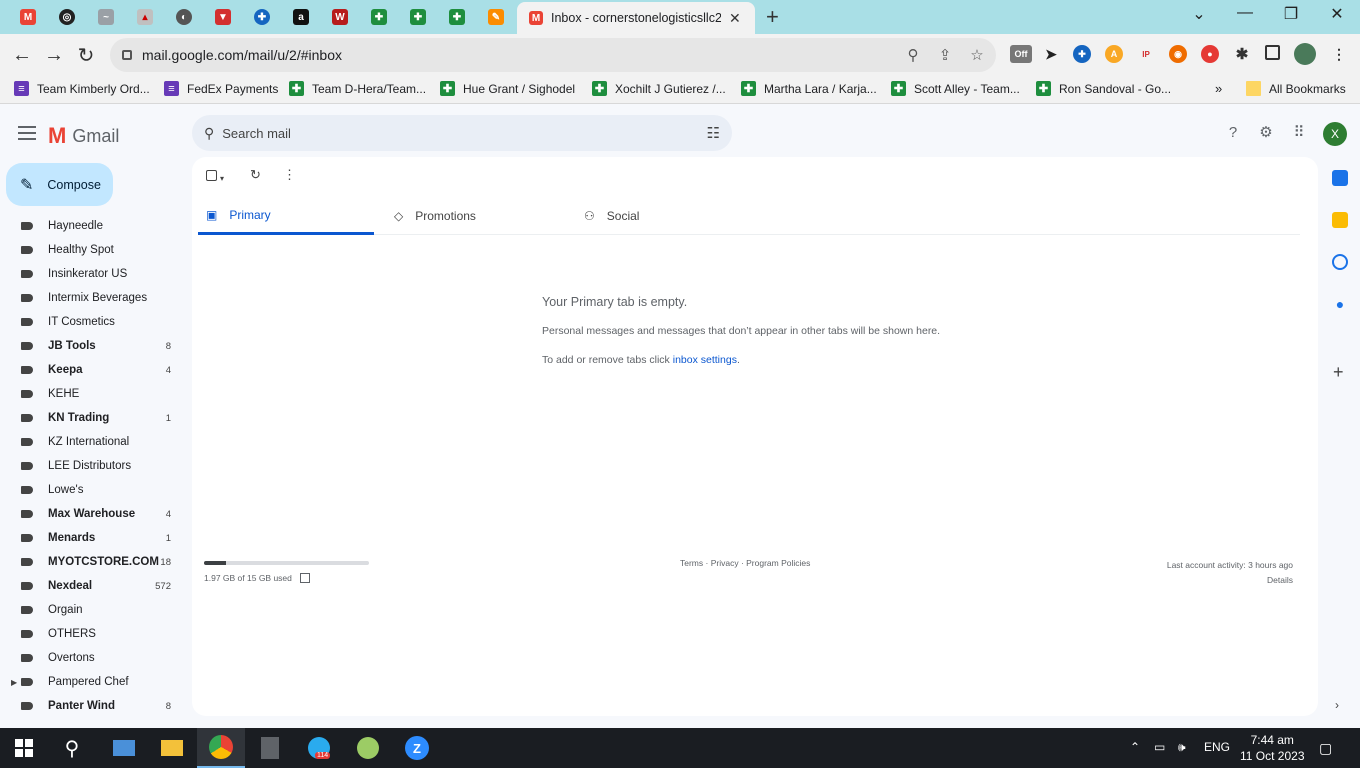 Image resolution: width=1360 pixels, height=768 pixels. Describe the element at coordinates (1335, 134) in the screenshot. I see `account-avatar: X` at that location.